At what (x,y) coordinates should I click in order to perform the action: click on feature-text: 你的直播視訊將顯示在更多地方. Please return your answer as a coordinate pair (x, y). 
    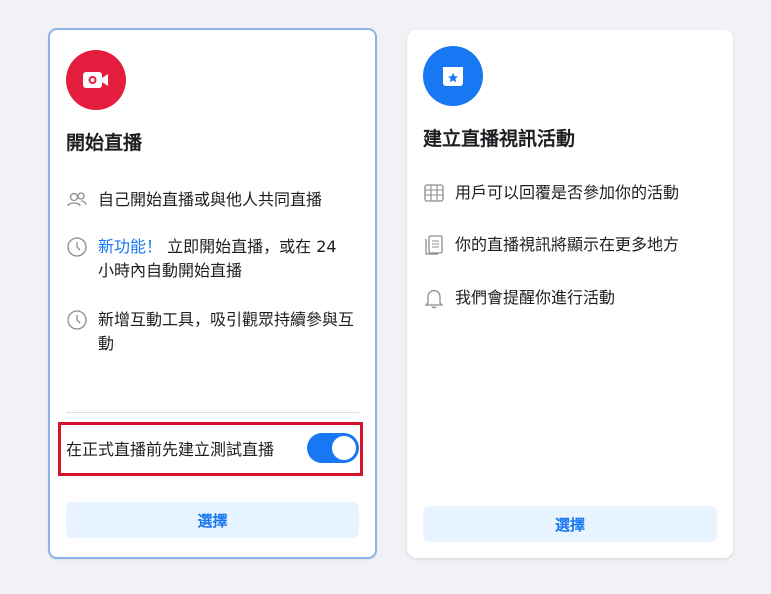
    Looking at the image, I should click on (567, 244).